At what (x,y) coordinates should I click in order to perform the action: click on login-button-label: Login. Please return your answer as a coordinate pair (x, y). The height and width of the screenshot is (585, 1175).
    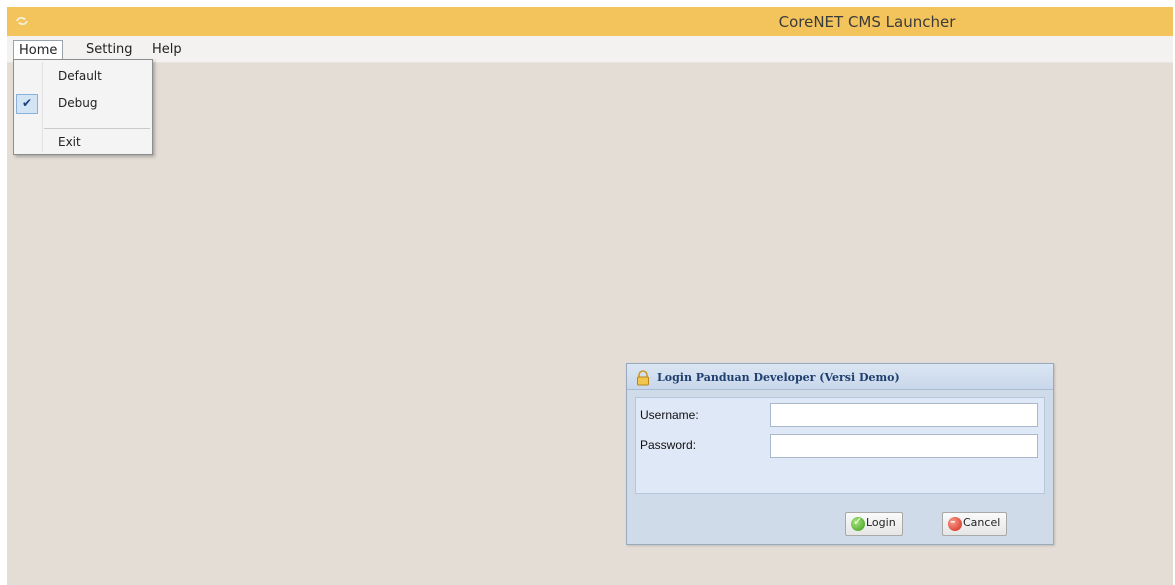
    Looking at the image, I should click on (881, 522).